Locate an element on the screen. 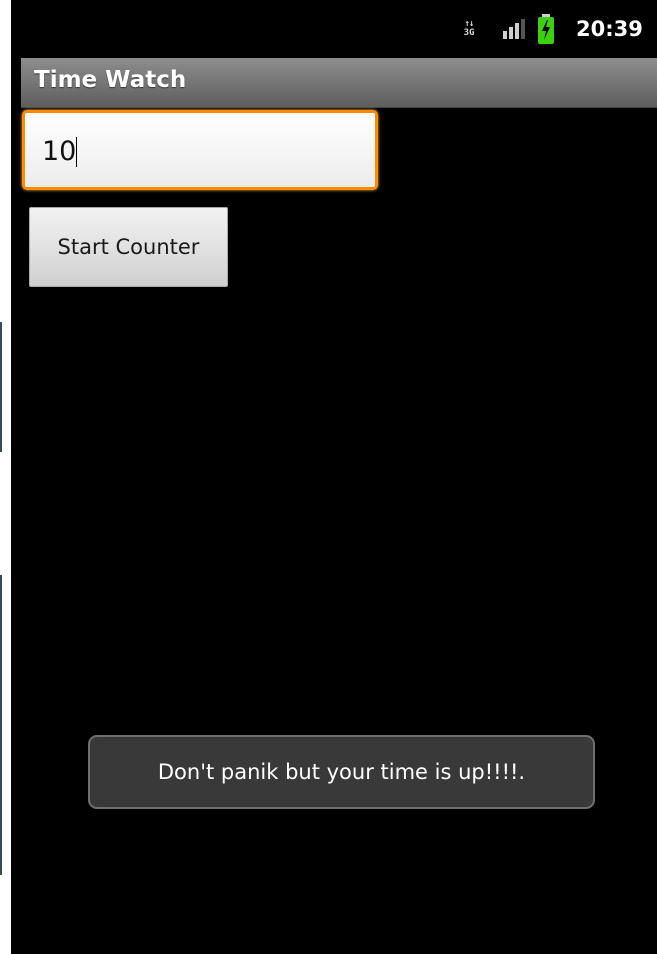  counter-input: 10 is located at coordinates (200, 150).